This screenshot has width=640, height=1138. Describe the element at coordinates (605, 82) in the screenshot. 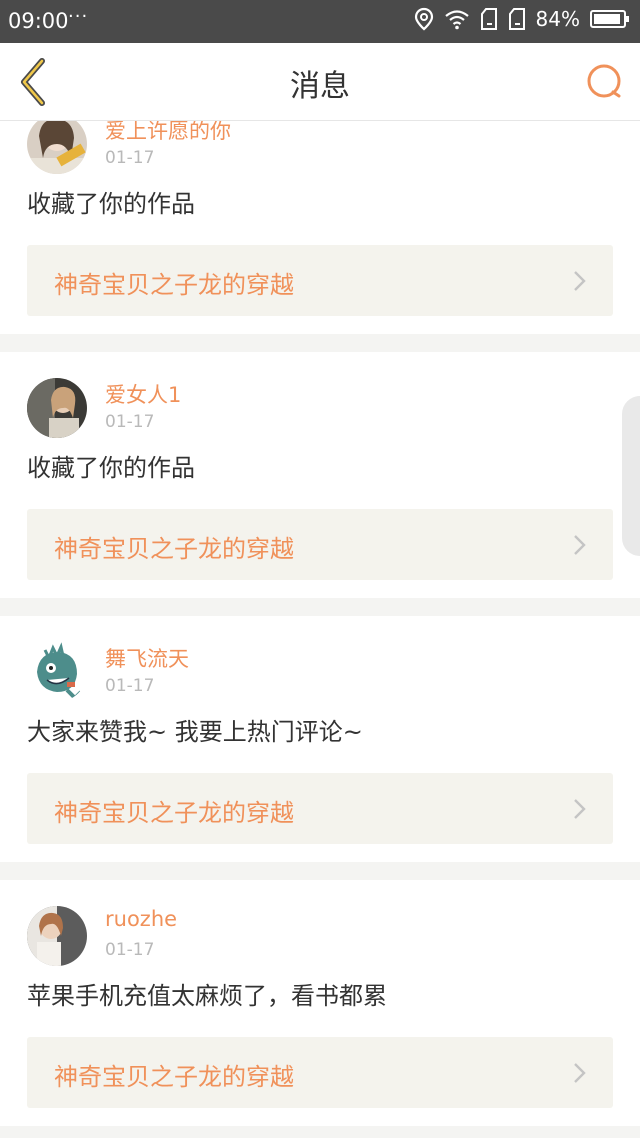

I see `search-icon` at that location.